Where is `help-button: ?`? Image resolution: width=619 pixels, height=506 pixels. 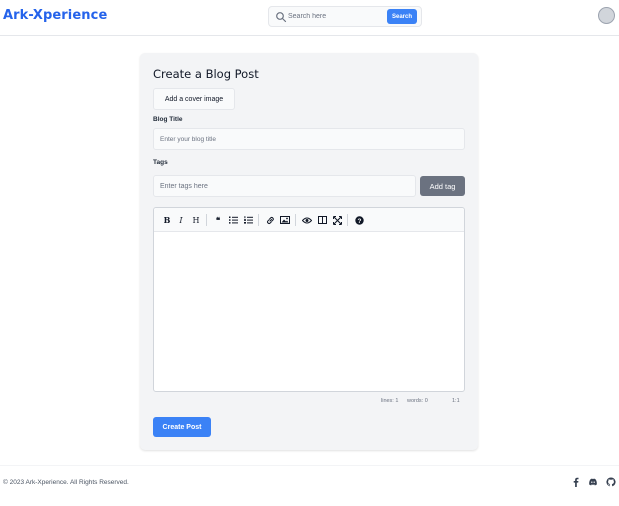
help-button: ? is located at coordinates (359, 220).